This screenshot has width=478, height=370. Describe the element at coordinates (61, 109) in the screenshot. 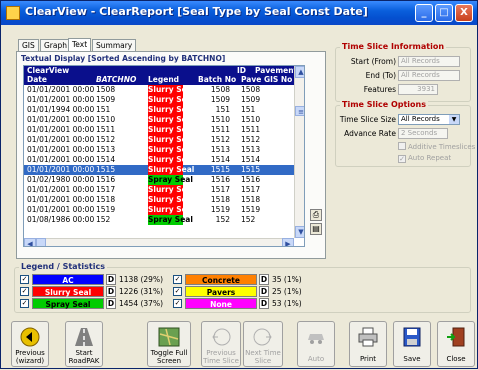

I see `cell-date: 01/01/1994 00:00` at that location.